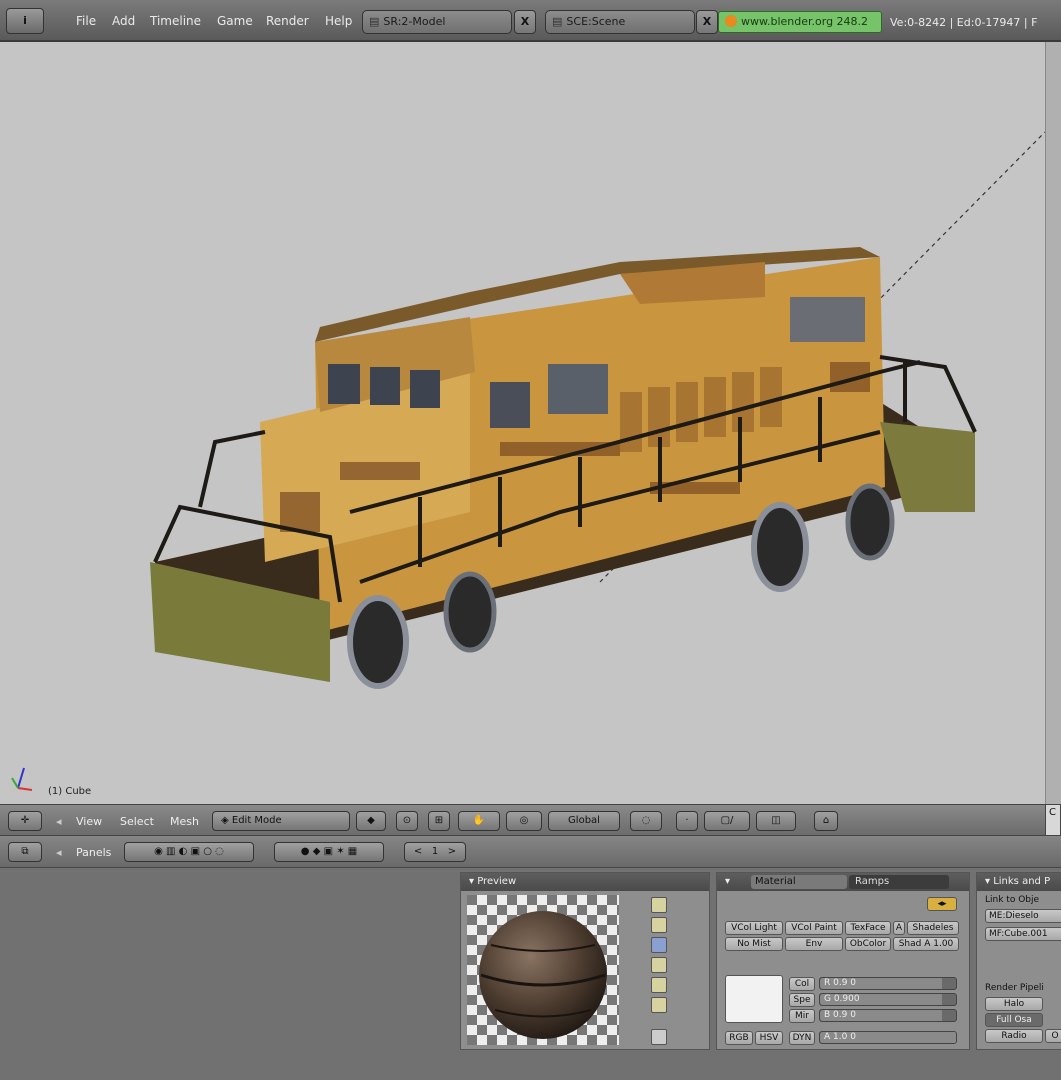 The height and width of the screenshot is (1080, 1061). What do you see at coordinates (659, 925) in the screenshot?
I see `preview-type-sphere-icon` at bounding box center [659, 925].